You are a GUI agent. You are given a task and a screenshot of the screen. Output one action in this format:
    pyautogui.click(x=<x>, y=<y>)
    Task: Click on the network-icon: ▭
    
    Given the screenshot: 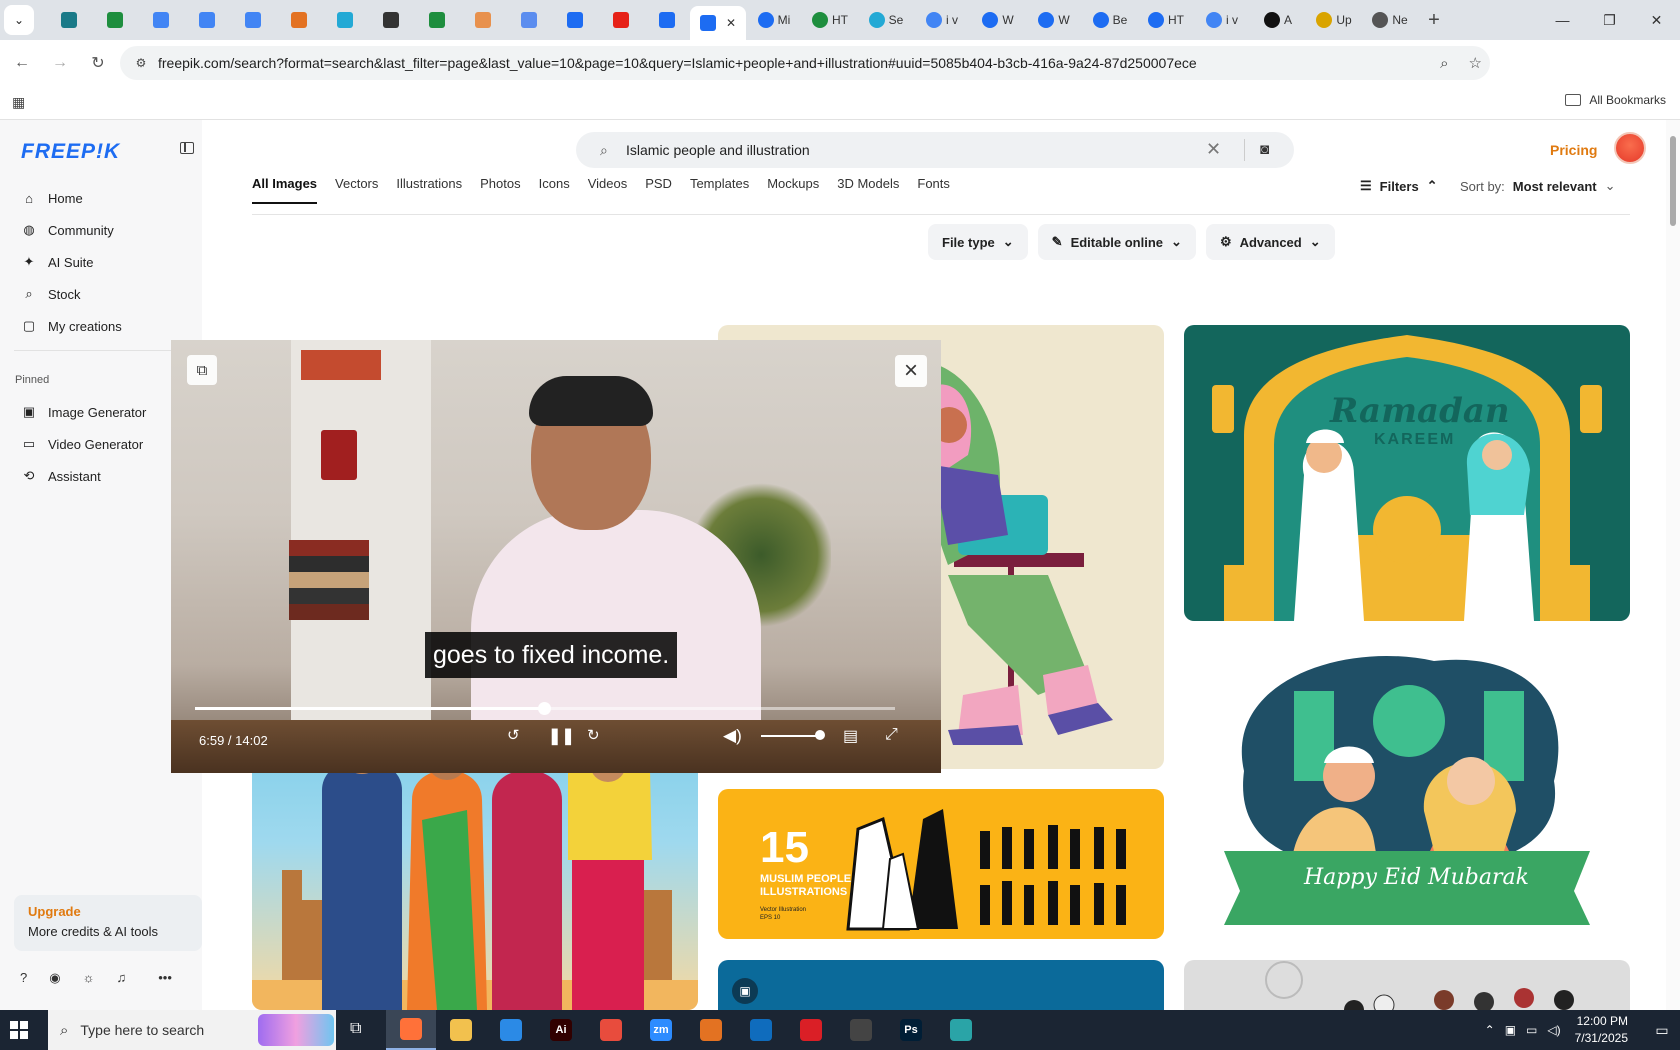 What is the action you would take?
    pyautogui.click(x=1531, y=1030)
    